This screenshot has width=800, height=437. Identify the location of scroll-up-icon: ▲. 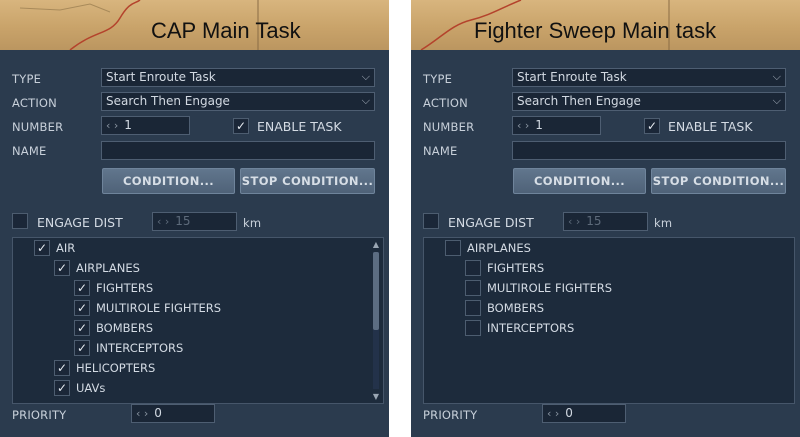
(376, 244).